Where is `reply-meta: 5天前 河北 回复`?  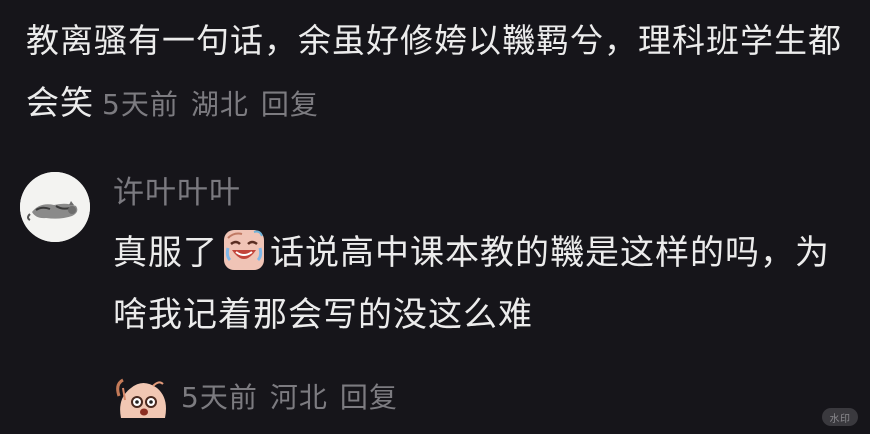
reply-meta: 5天前 河北 回复 is located at coordinates (261, 396).